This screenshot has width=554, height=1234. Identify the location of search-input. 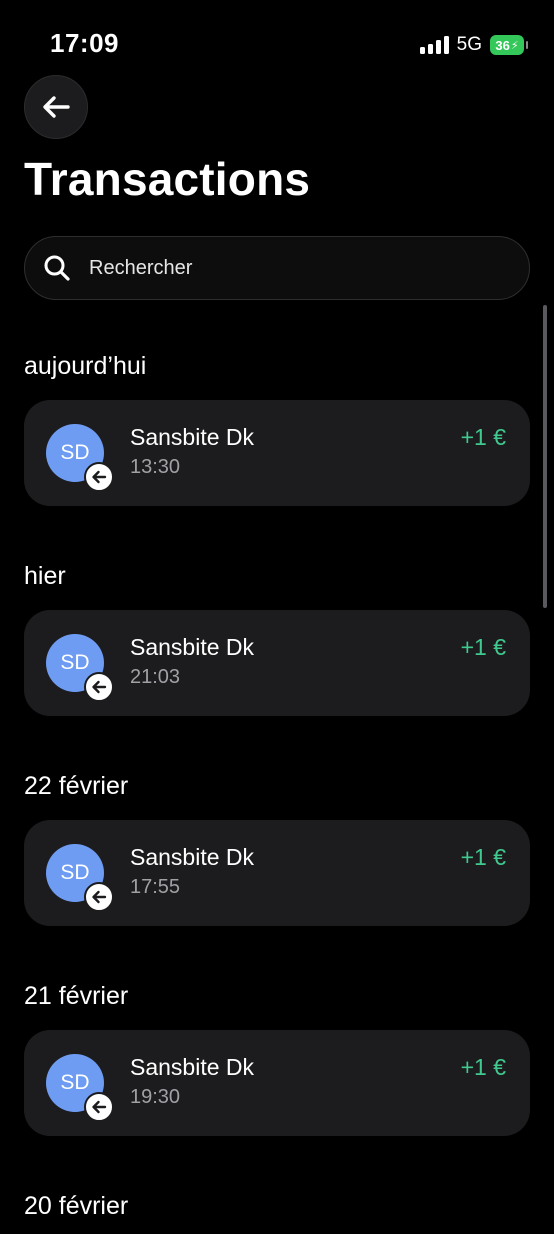
(289, 268).